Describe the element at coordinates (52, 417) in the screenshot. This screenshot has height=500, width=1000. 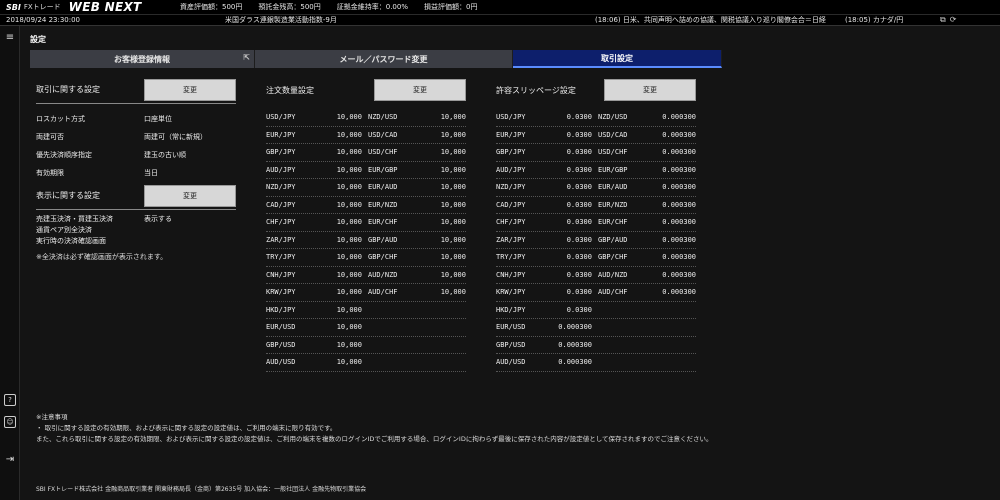
I see `notes-title: ※注意事項` at that location.